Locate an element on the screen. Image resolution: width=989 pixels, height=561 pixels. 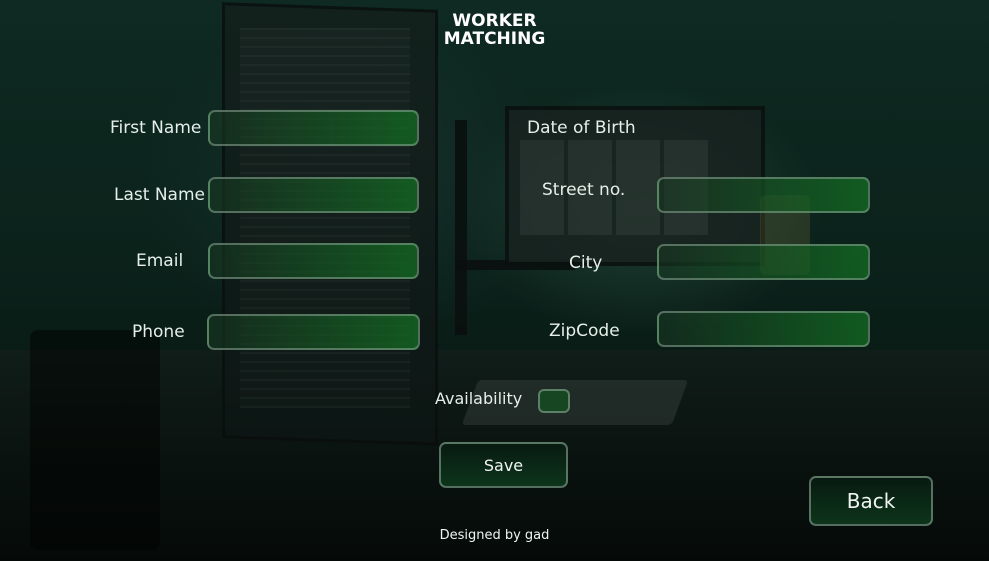
first-name-label: First Name is located at coordinates (156, 128).